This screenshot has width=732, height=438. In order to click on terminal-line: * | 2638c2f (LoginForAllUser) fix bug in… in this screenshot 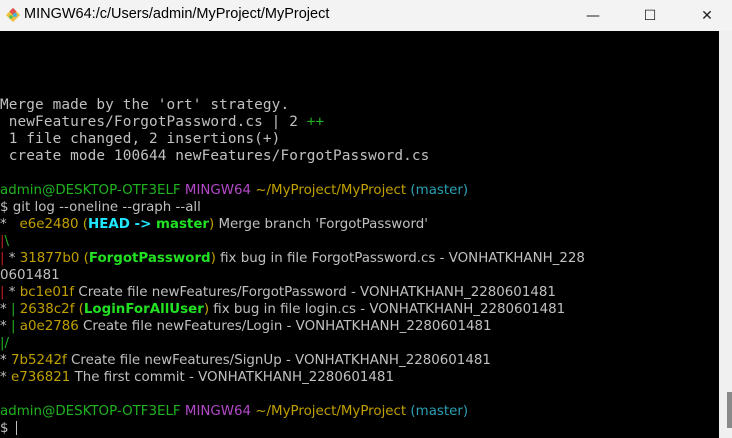, I will do `click(292, 309)`.